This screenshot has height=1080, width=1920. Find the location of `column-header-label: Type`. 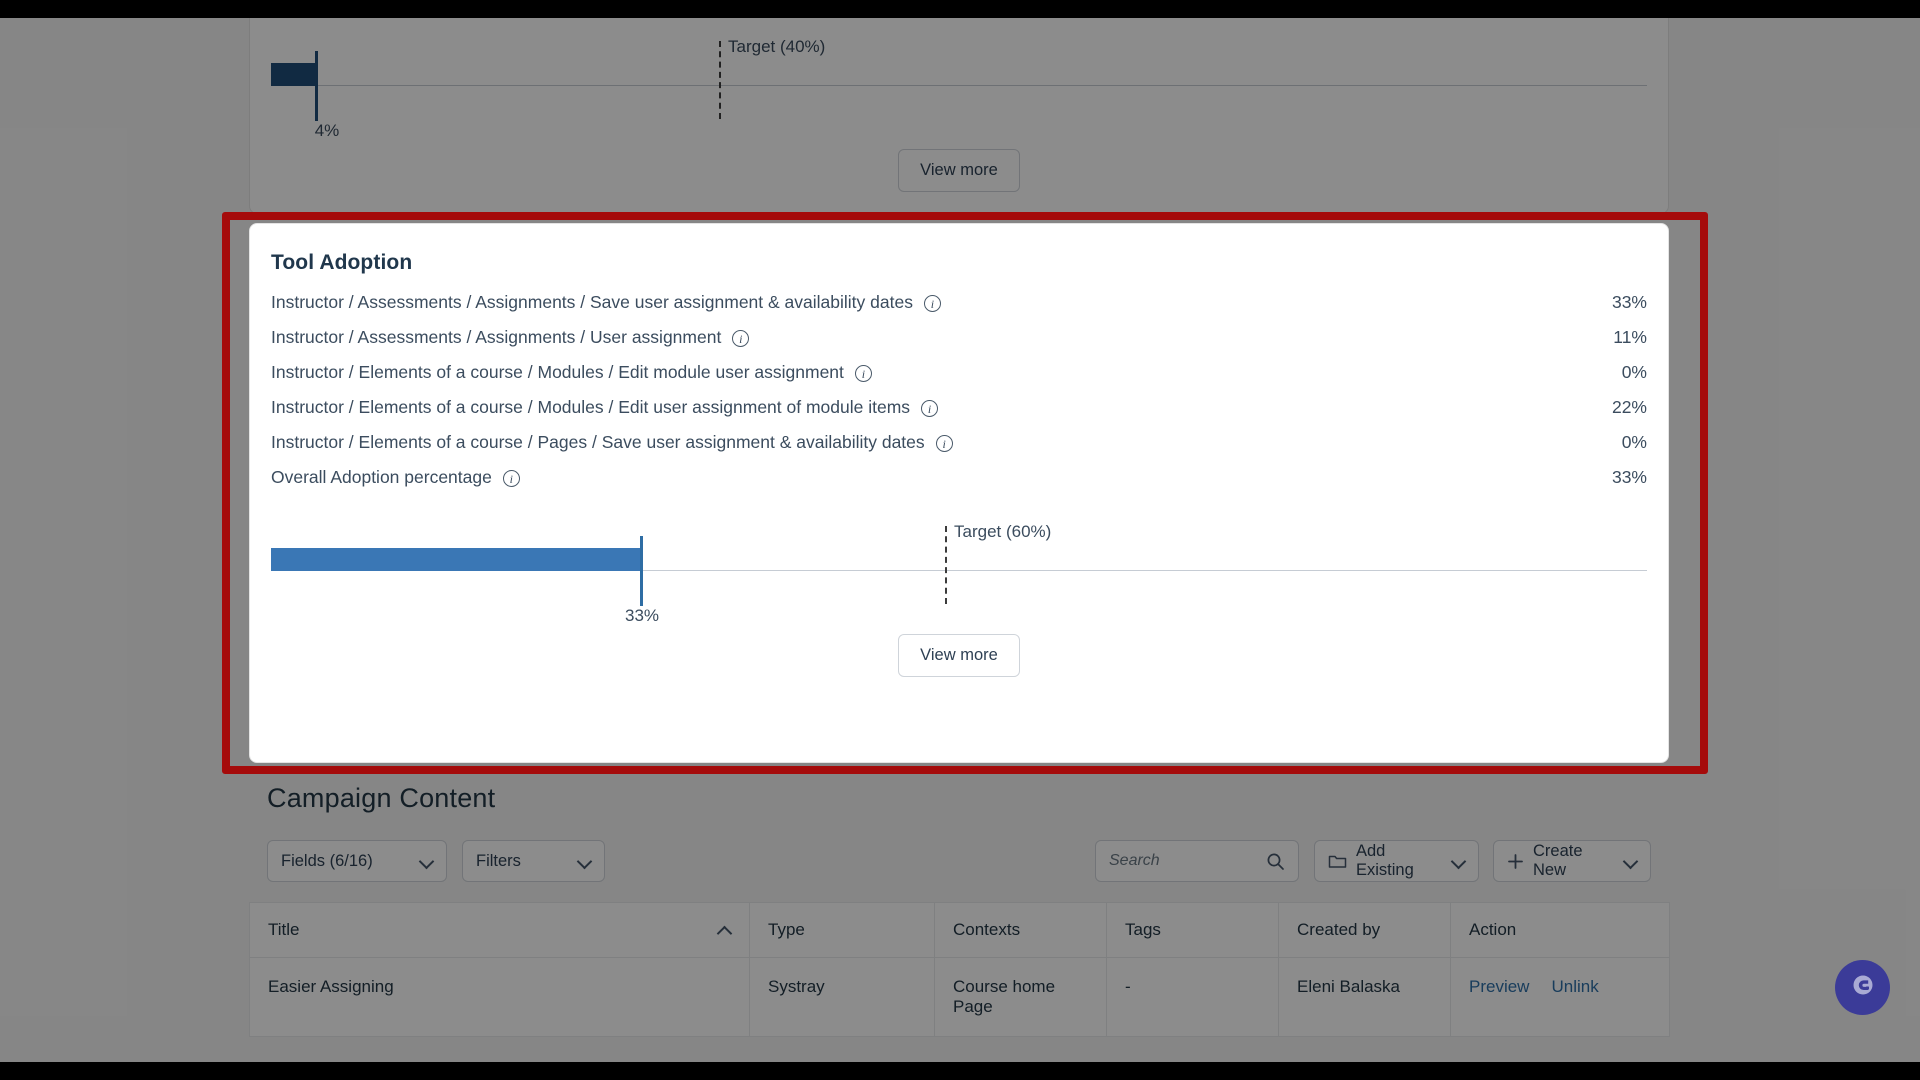

column-header-label: Type is located at coordinates (786, 929).